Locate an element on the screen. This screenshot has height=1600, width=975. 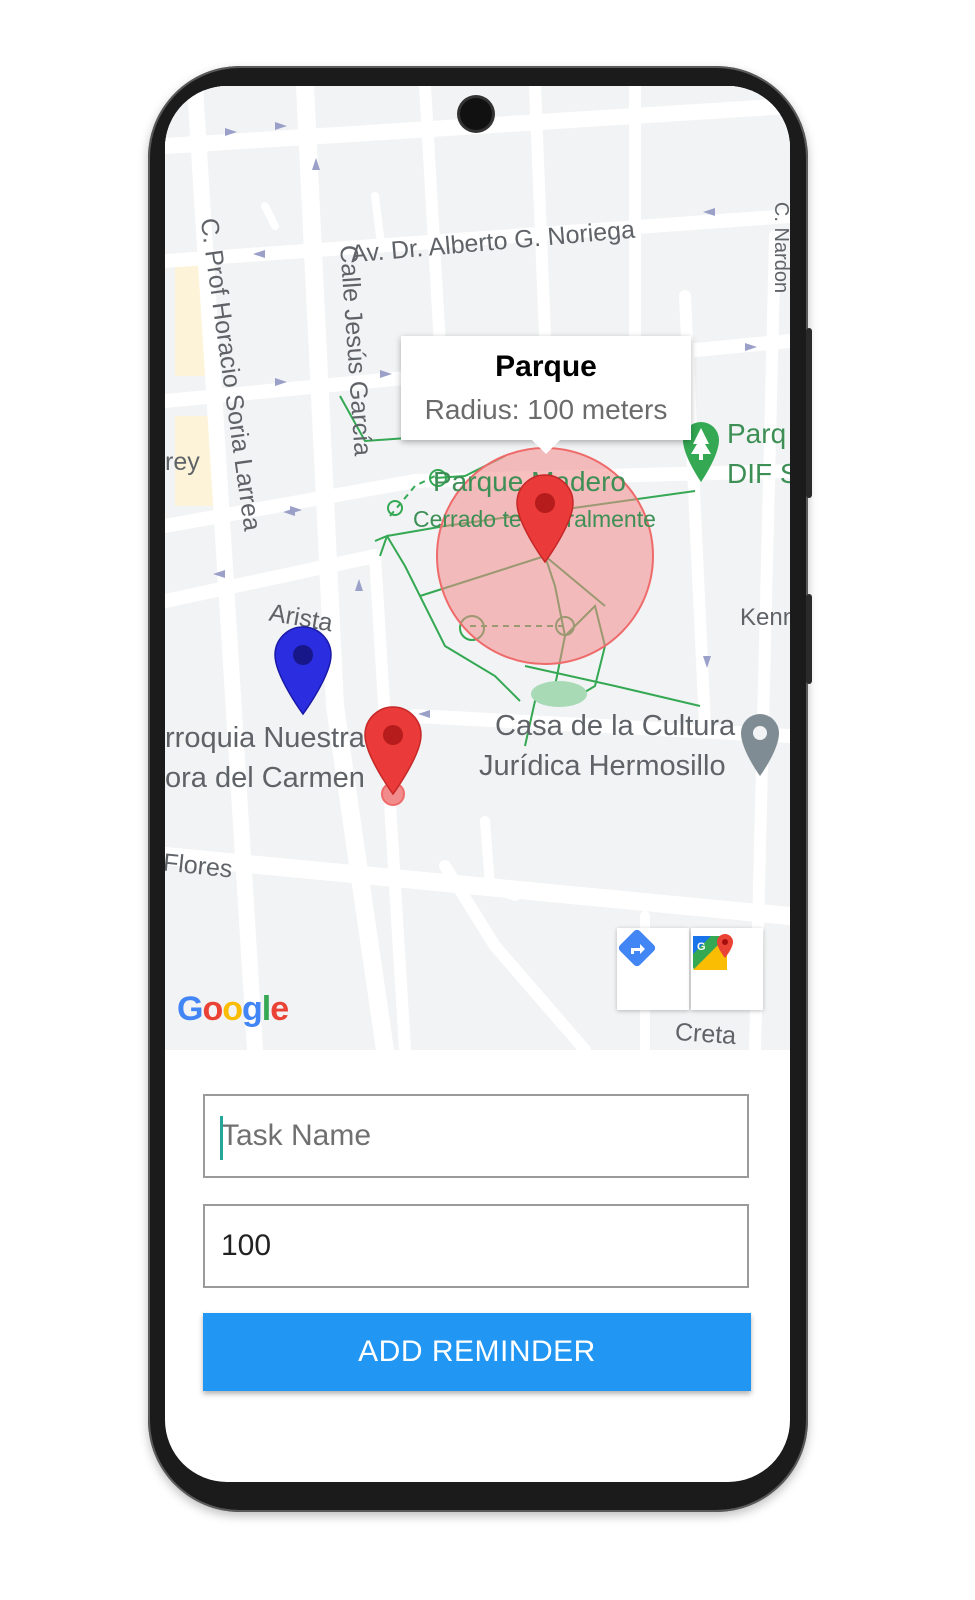
street-label: Creta is located at coordinates (706, 1033).